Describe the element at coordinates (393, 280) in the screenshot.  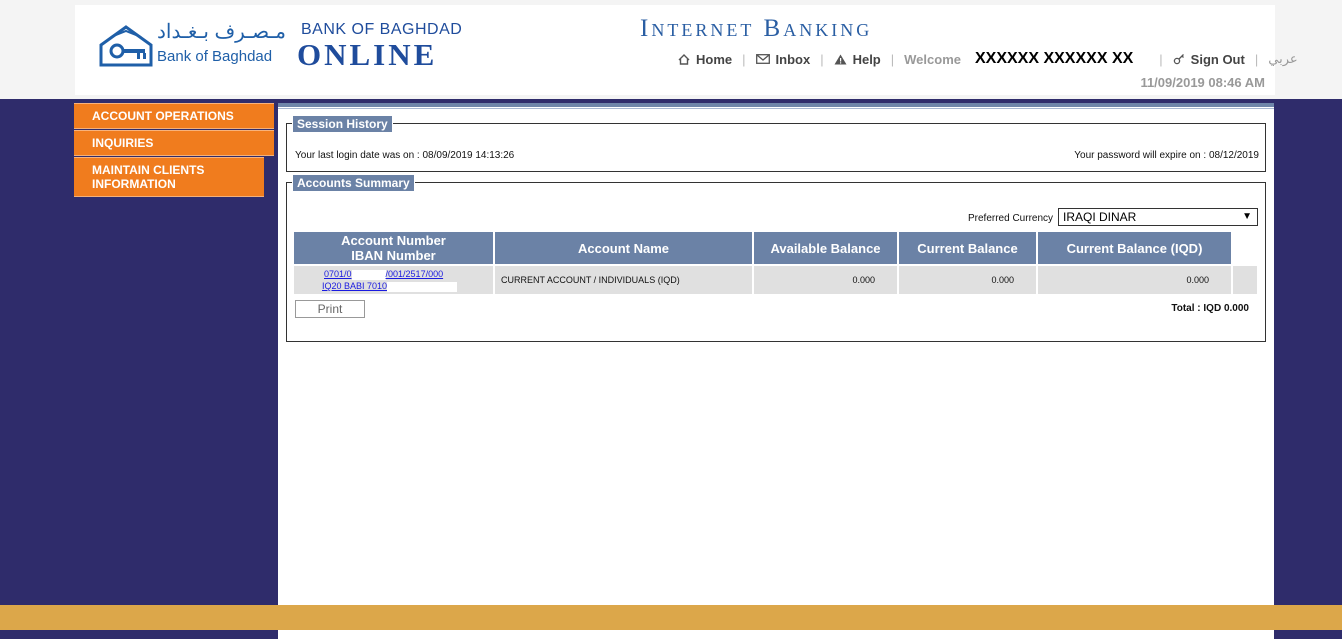
I see `account-number-cell: 0701/0/001/2517/000 IQ20 BABI 7010` at that location.